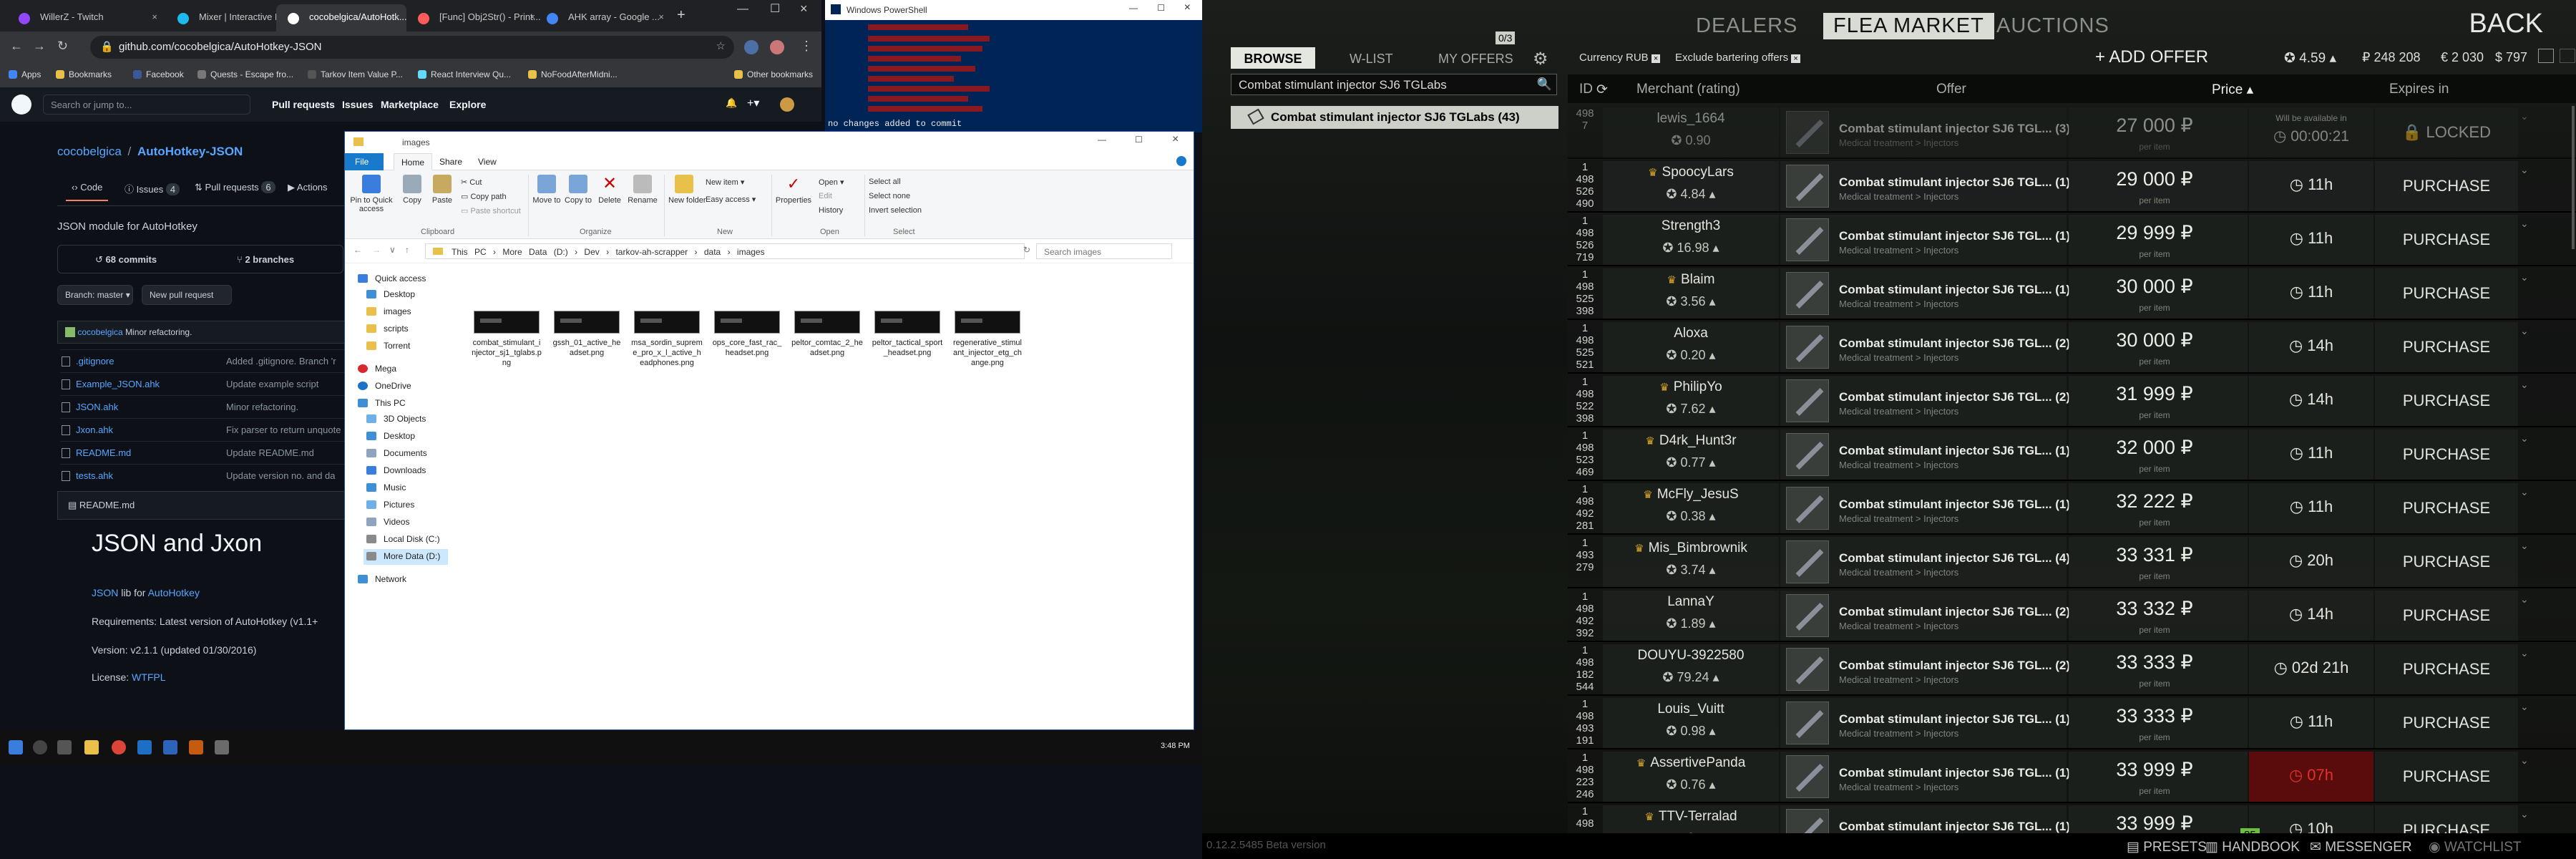  What do you see at coordinates (1273, 58) in the screenshot?
I see `tab-browse: BROWSE` at bounding box center [1273, 58].